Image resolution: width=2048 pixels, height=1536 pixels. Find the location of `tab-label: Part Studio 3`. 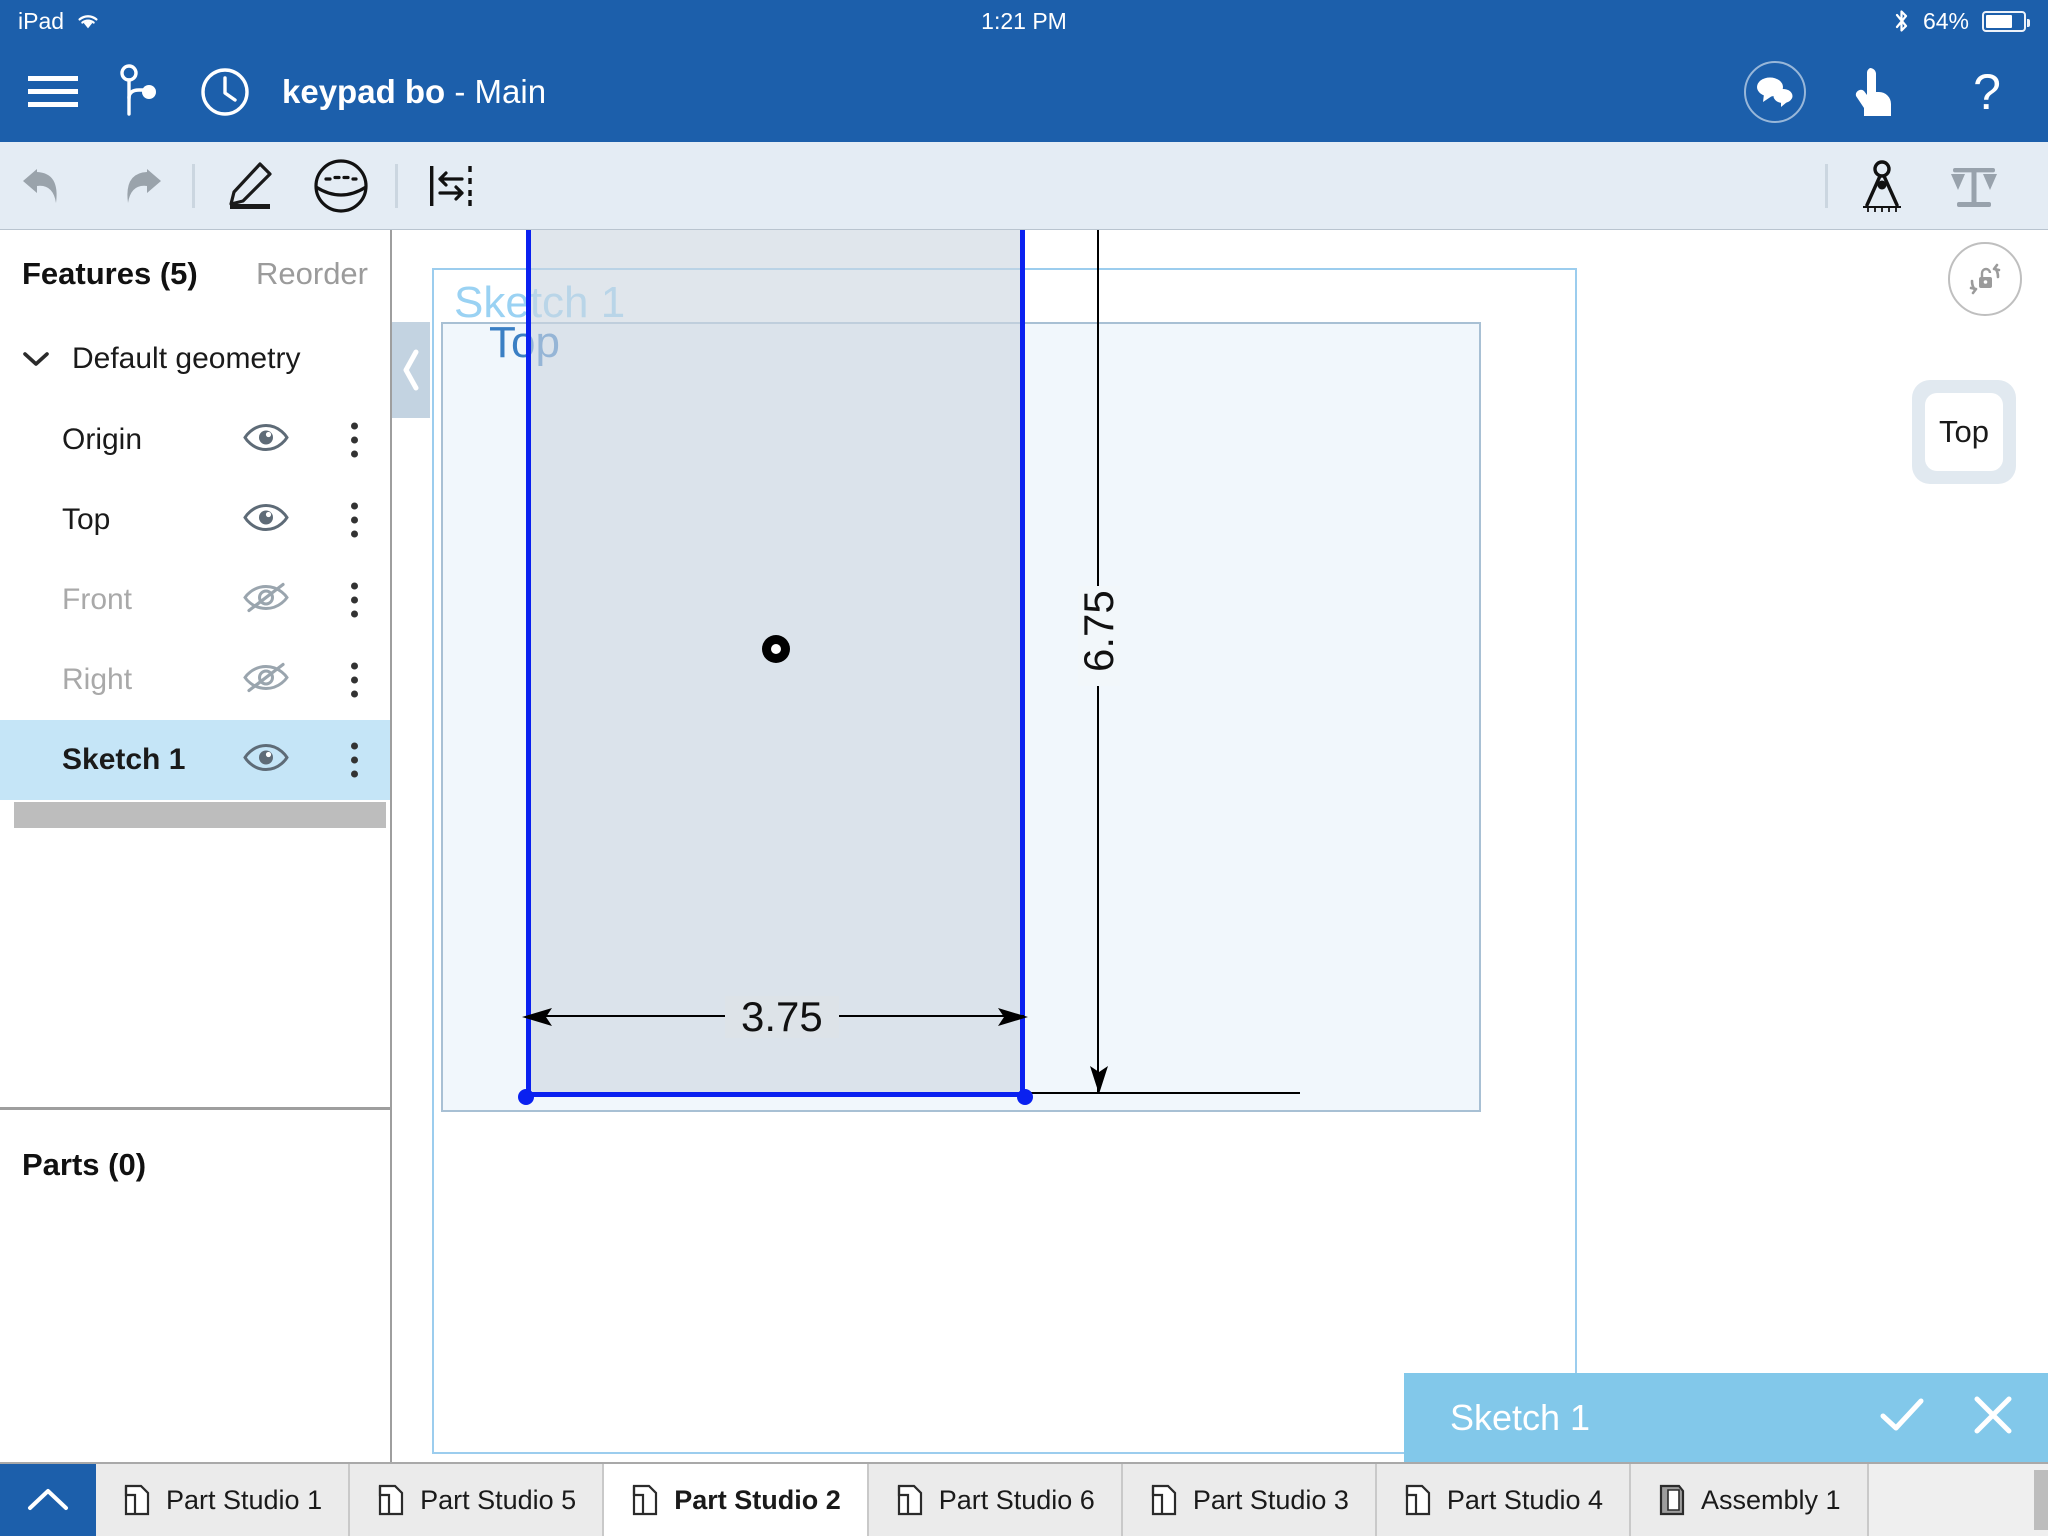

tab-label: Part Studio 3 is located at coordinates (1270, 1499).